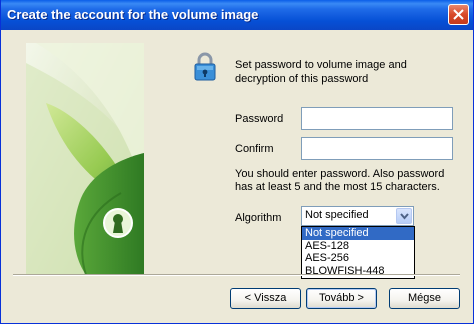 Image resolution: width=474 pixels, height=324 pixels. I want to click on algorithm-option: AES-256, so click(358, 258).